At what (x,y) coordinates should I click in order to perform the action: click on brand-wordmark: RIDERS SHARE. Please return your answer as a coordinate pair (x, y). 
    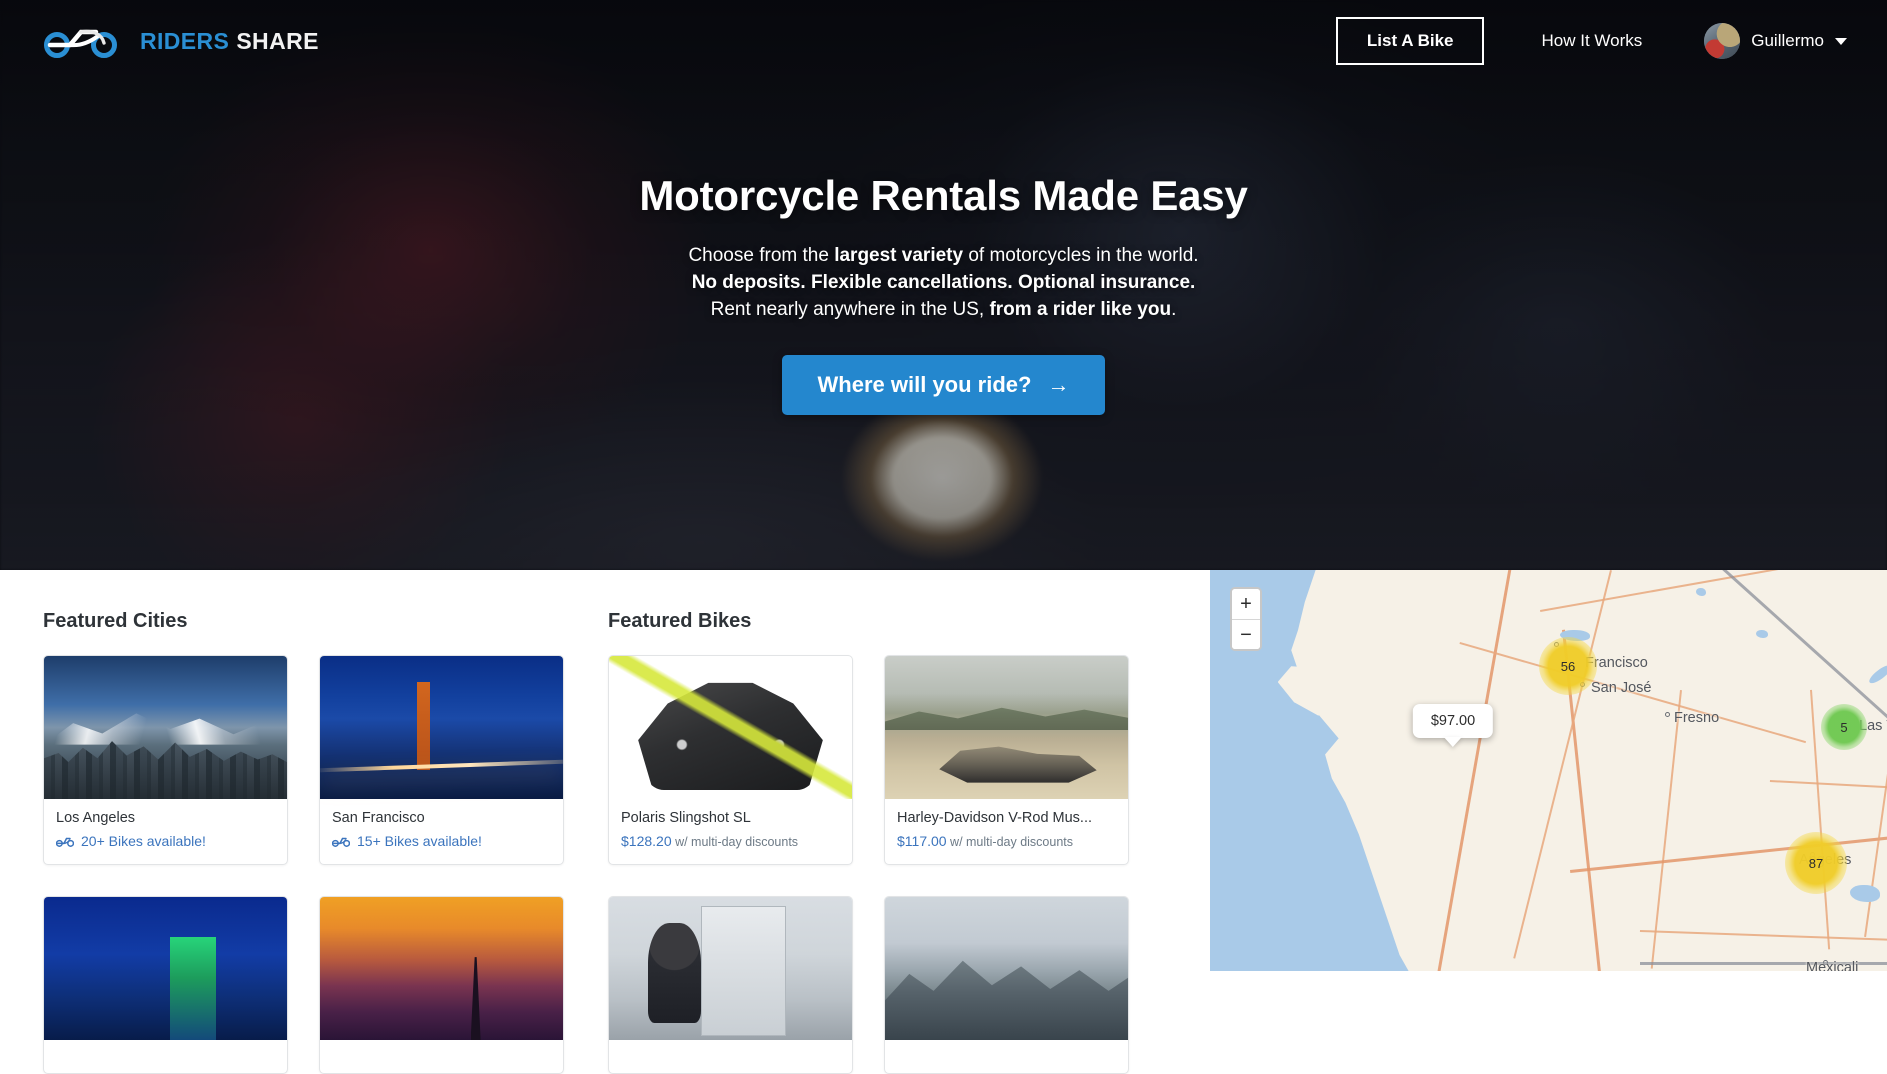
    Looking at the image, I should click on (229, 41).